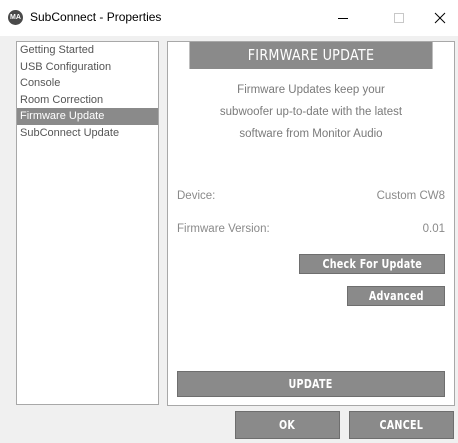 This screenshot has width=458, height=443. I want to click on nav-item-usb-configuration: USB Configuration, so click(87, 67).